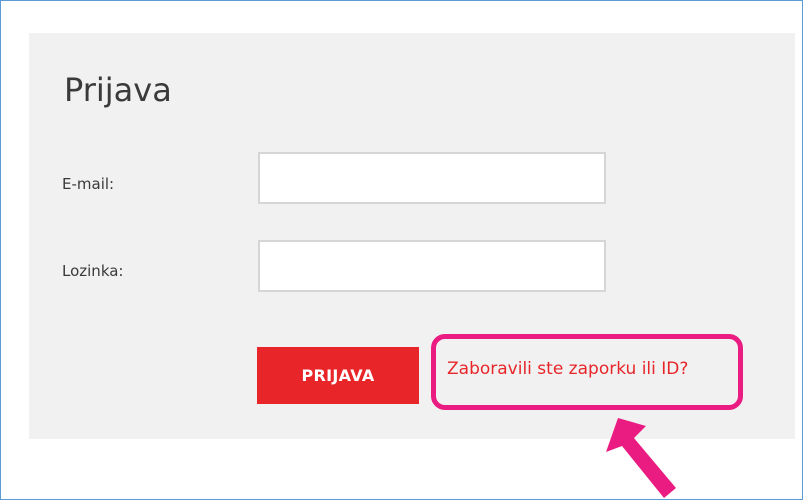 The width and height of the screenshot is (805, 502). Describe the element at coordinates (641, 458) in the screenshot. I see `arrow-pointer-icon` at that location.